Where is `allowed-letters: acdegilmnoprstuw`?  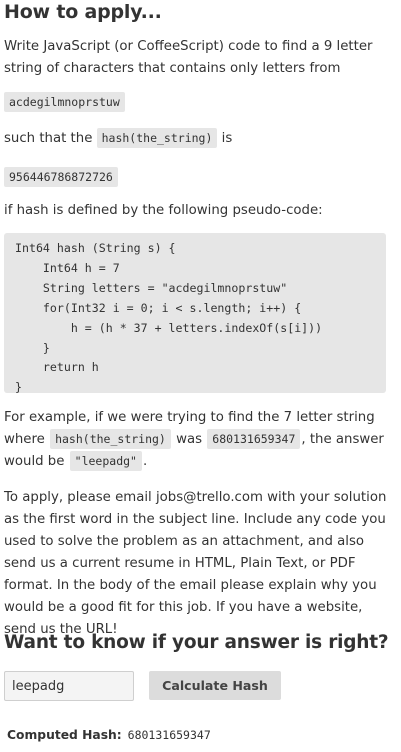
allowed-letters: acdegilmnoprstuw is located at coordinates (64, 102).